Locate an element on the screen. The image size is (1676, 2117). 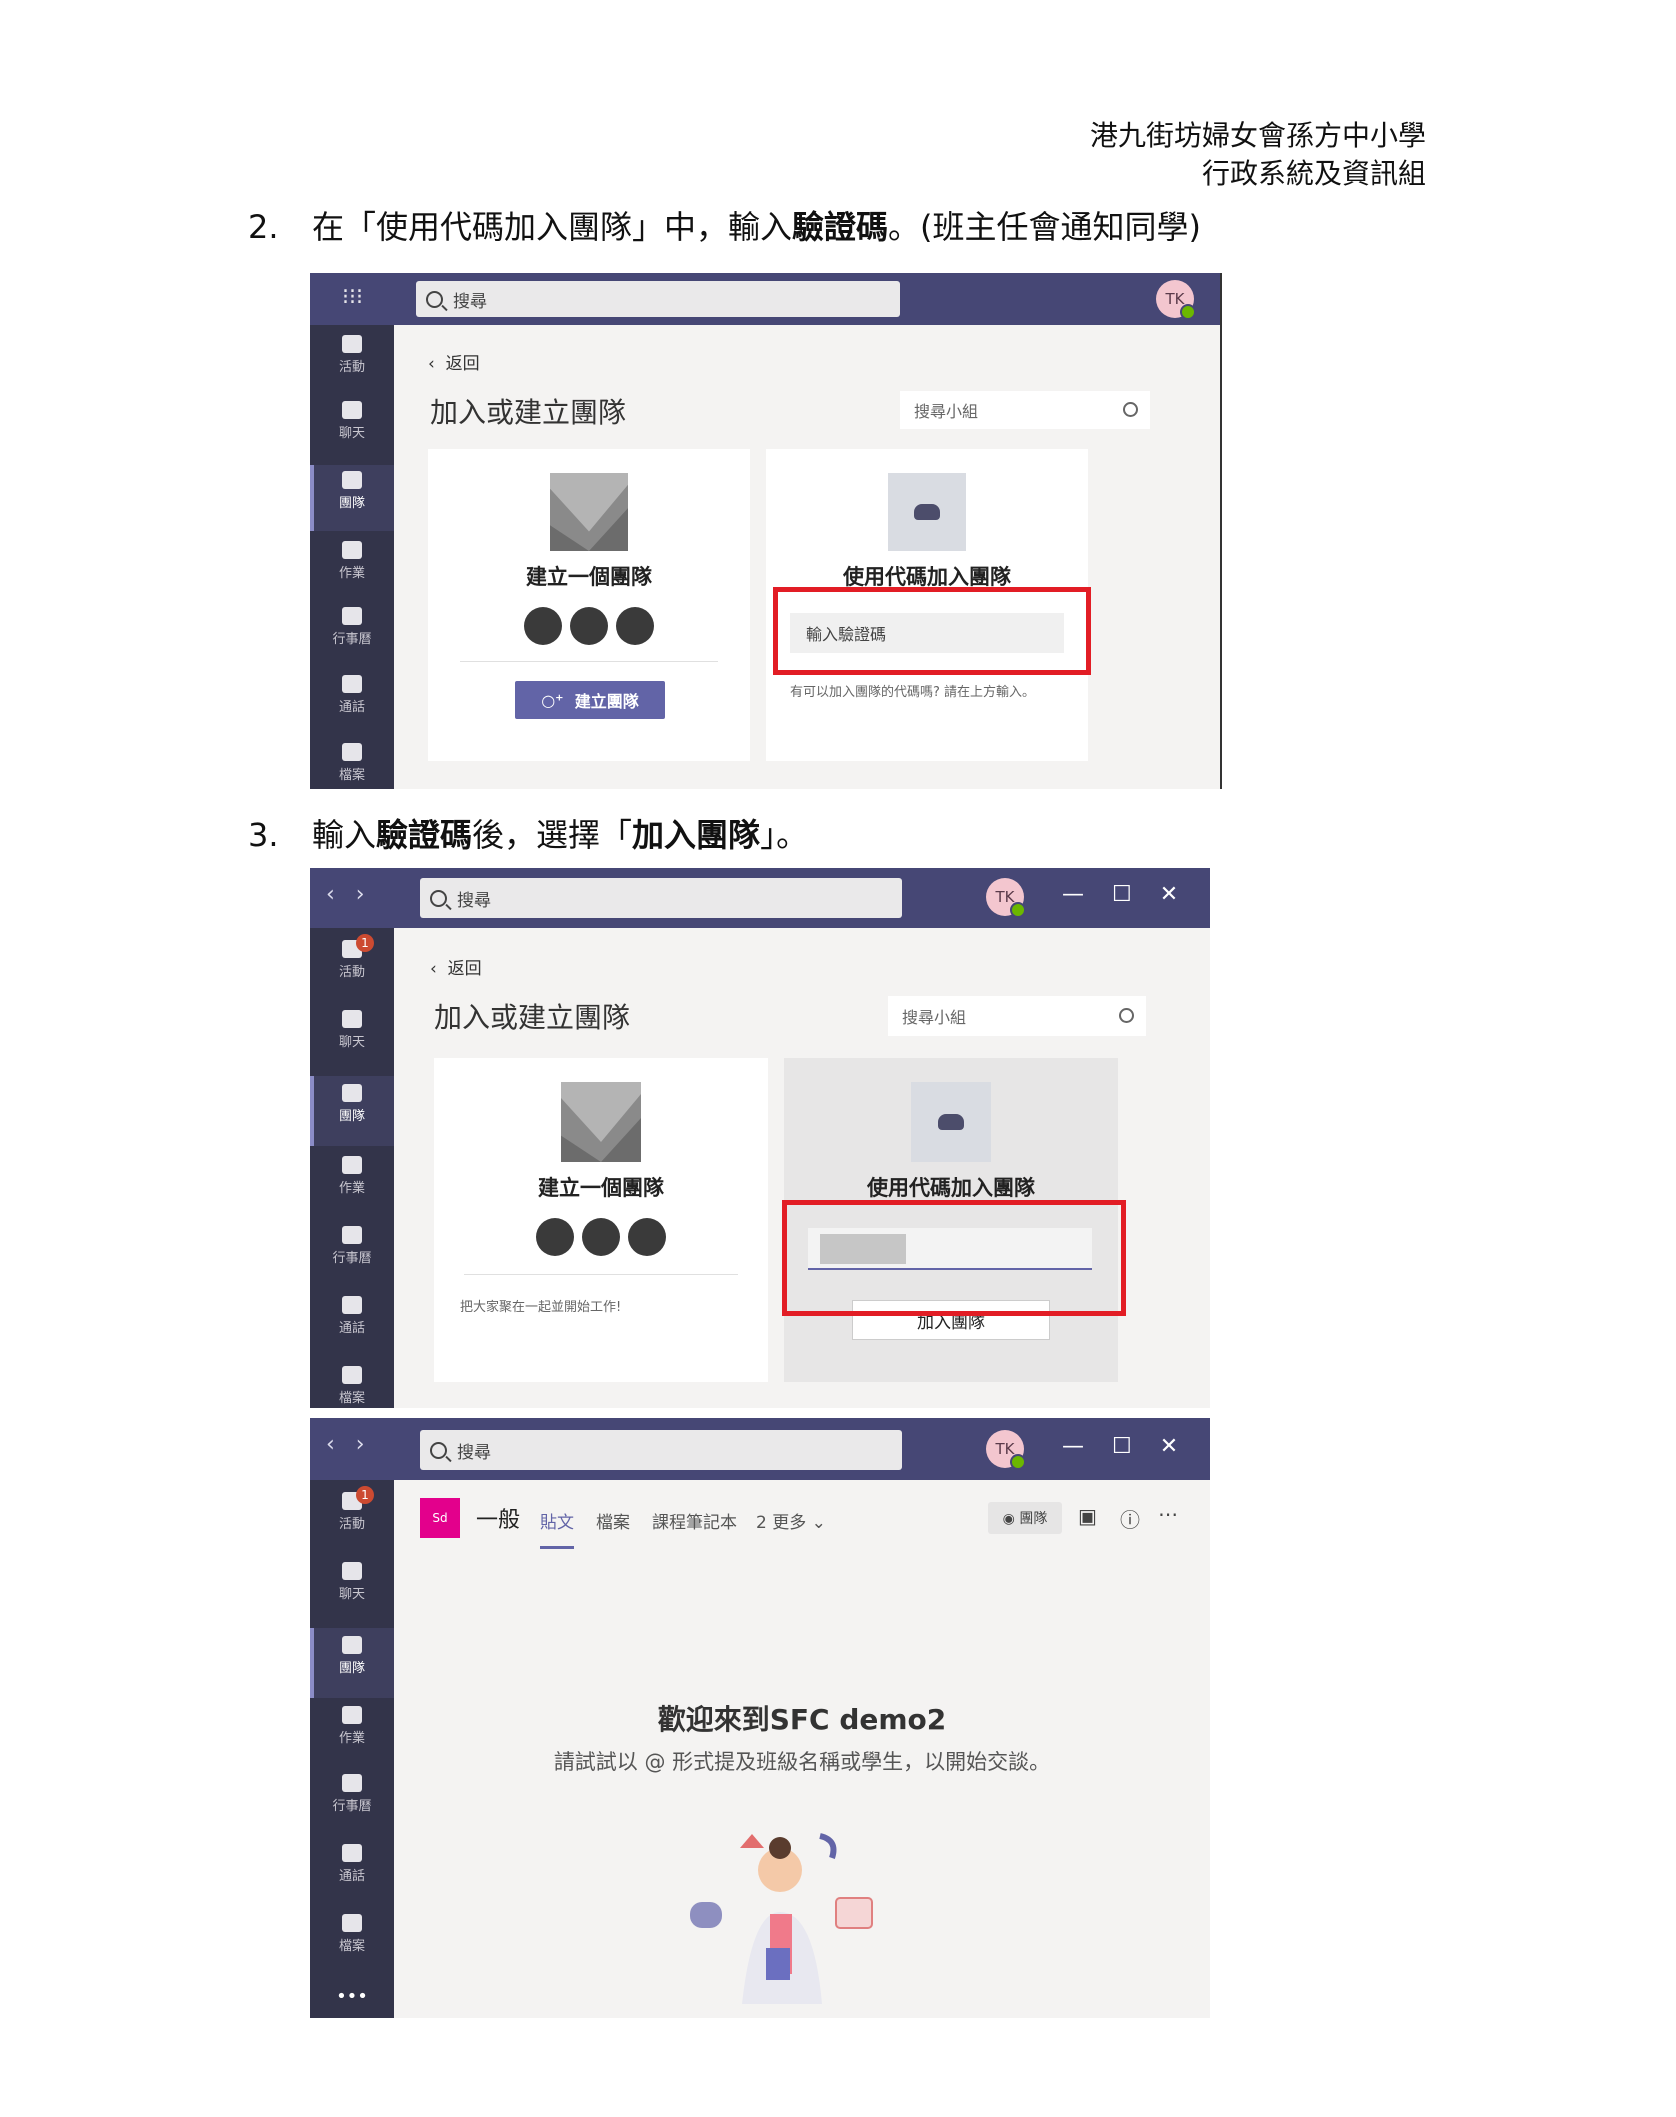
info-icon: ⓘ is located at coordinates (1130, 1518).